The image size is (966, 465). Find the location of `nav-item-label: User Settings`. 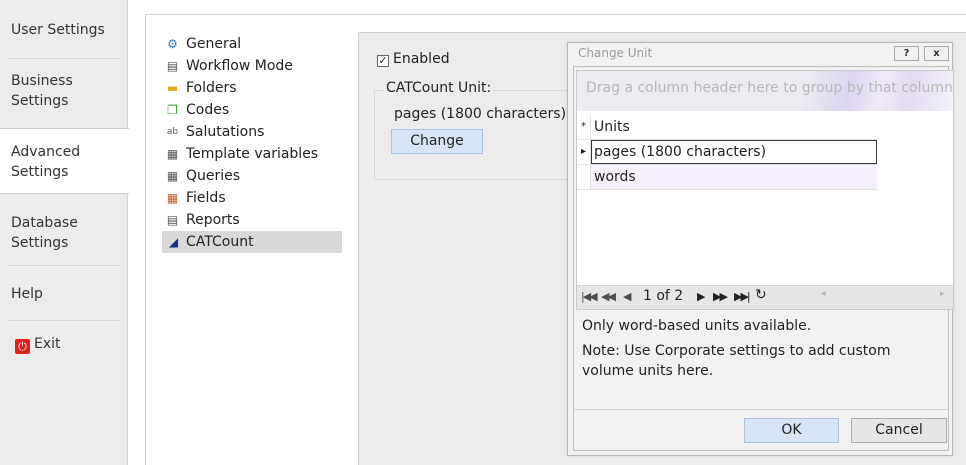

nav-item-label: User Settings is located at coordinates (58, 30).